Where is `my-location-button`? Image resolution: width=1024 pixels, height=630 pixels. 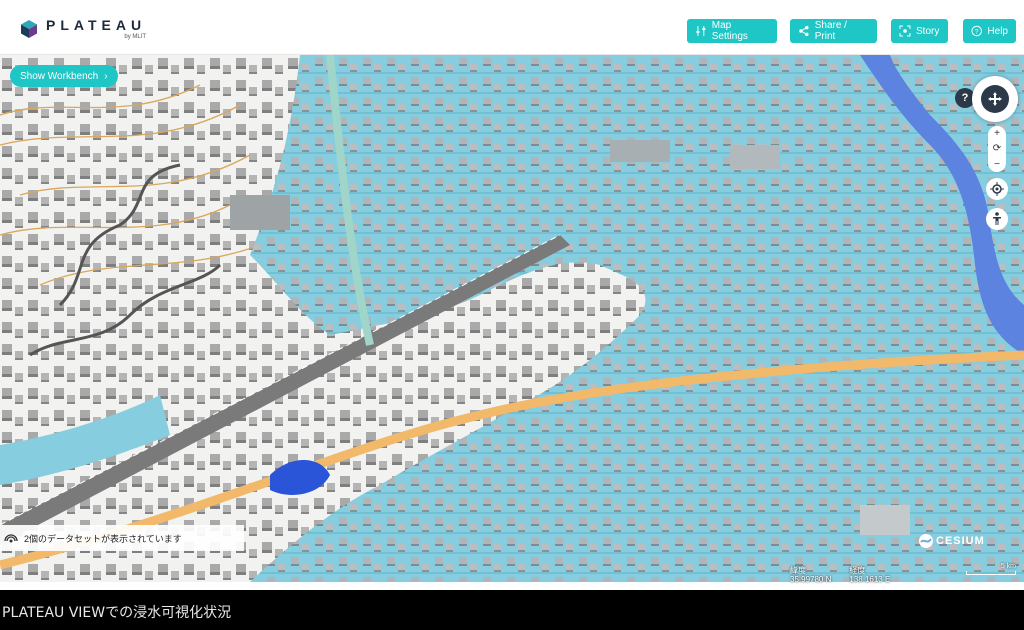 my-location-button is located at coordinates (997, 189).